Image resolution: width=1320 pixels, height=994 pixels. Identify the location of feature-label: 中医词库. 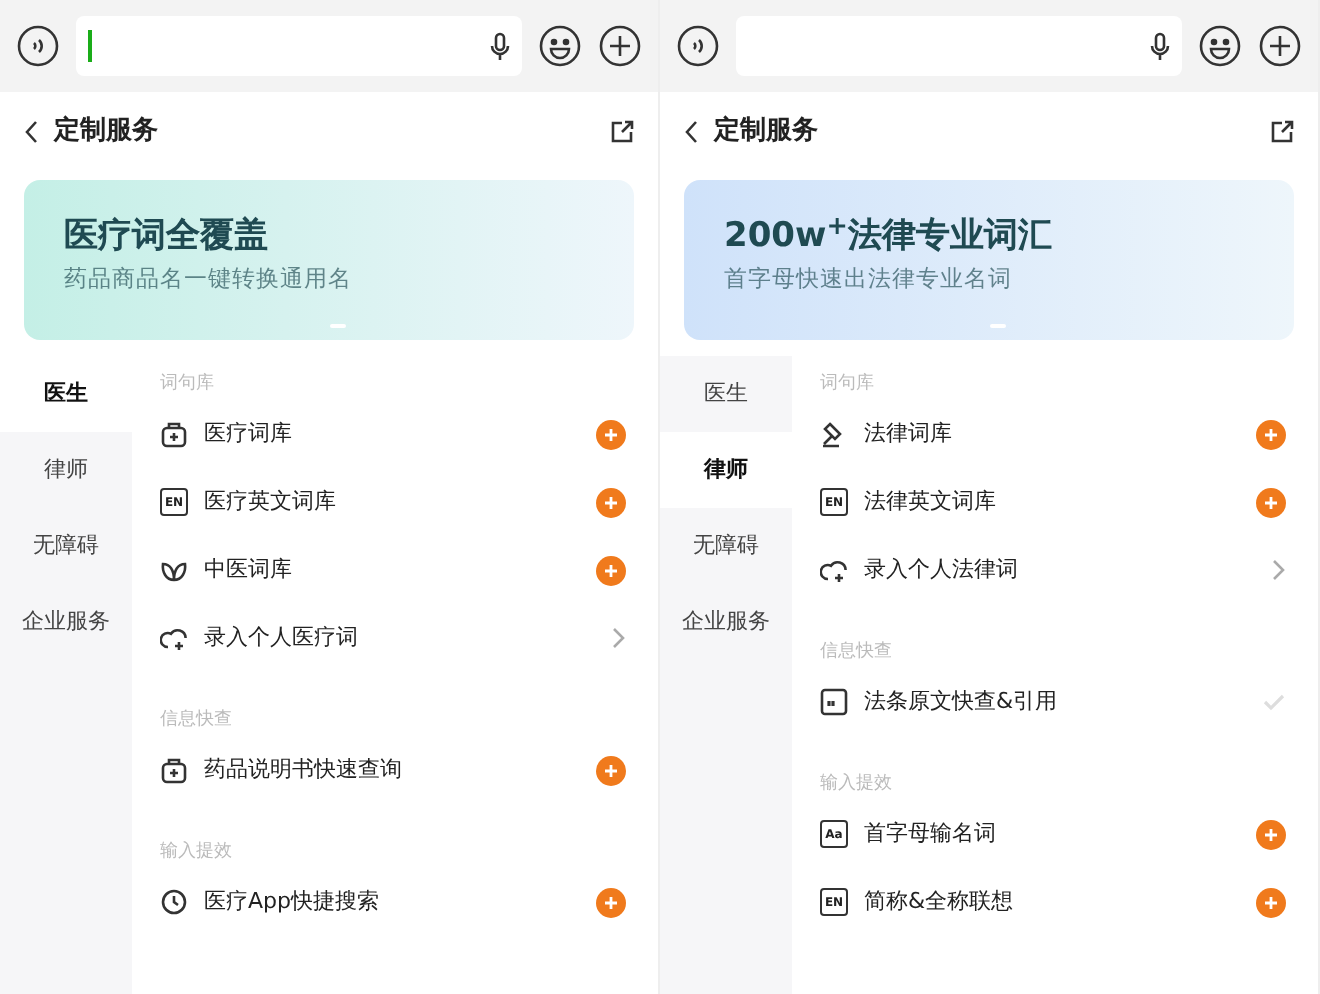
(392, 570).